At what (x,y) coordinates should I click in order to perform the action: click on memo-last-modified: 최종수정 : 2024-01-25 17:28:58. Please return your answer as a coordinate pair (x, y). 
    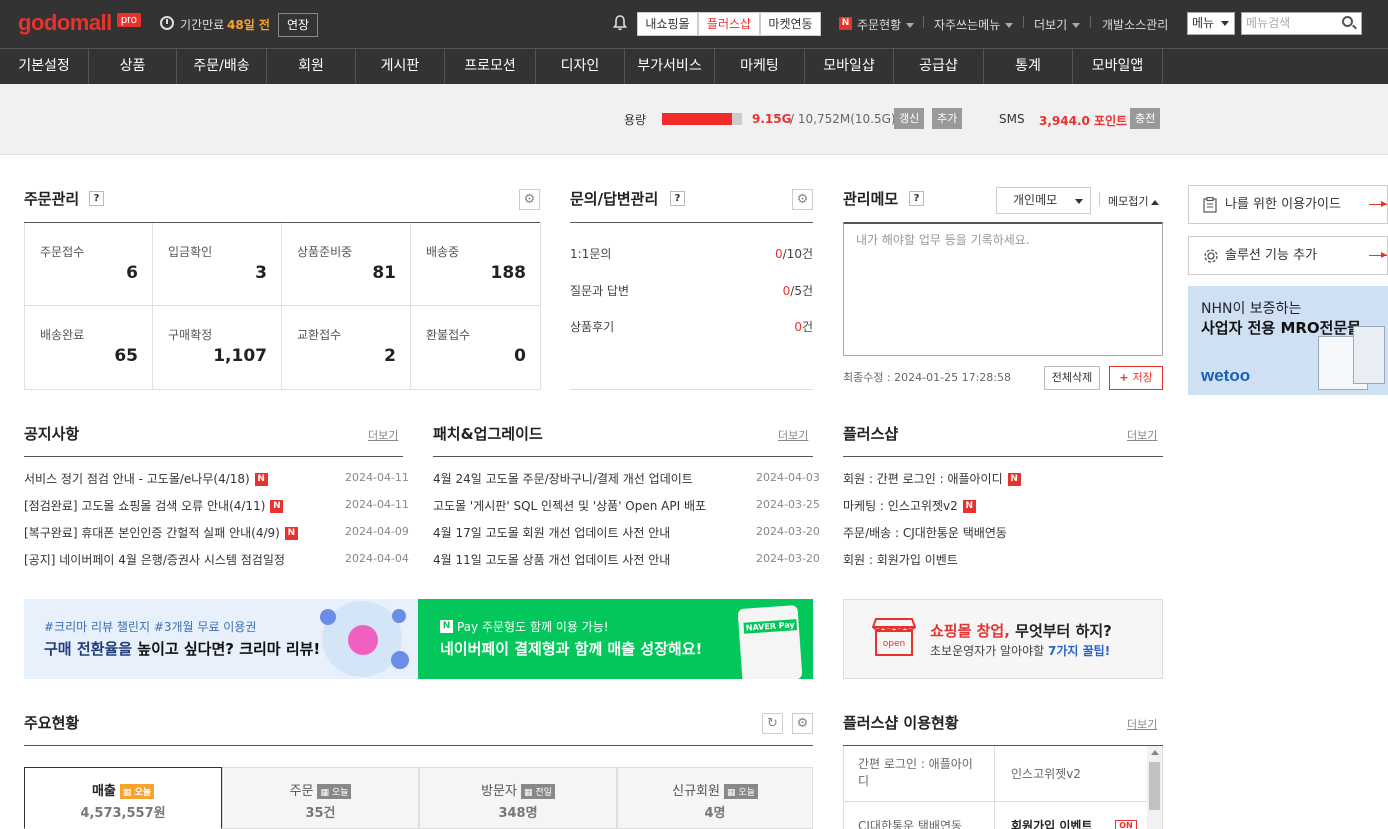
    Looking at the image, I should click on (927, 377).